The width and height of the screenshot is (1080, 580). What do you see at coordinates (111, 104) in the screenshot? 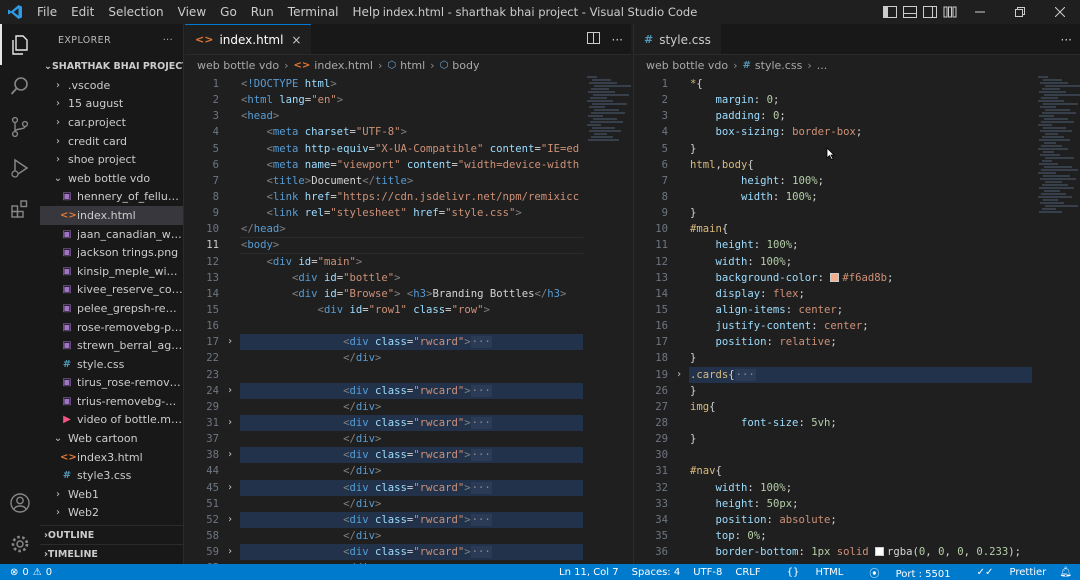
I see `folder-item: › 15 august` at bounding box center [111, 104].